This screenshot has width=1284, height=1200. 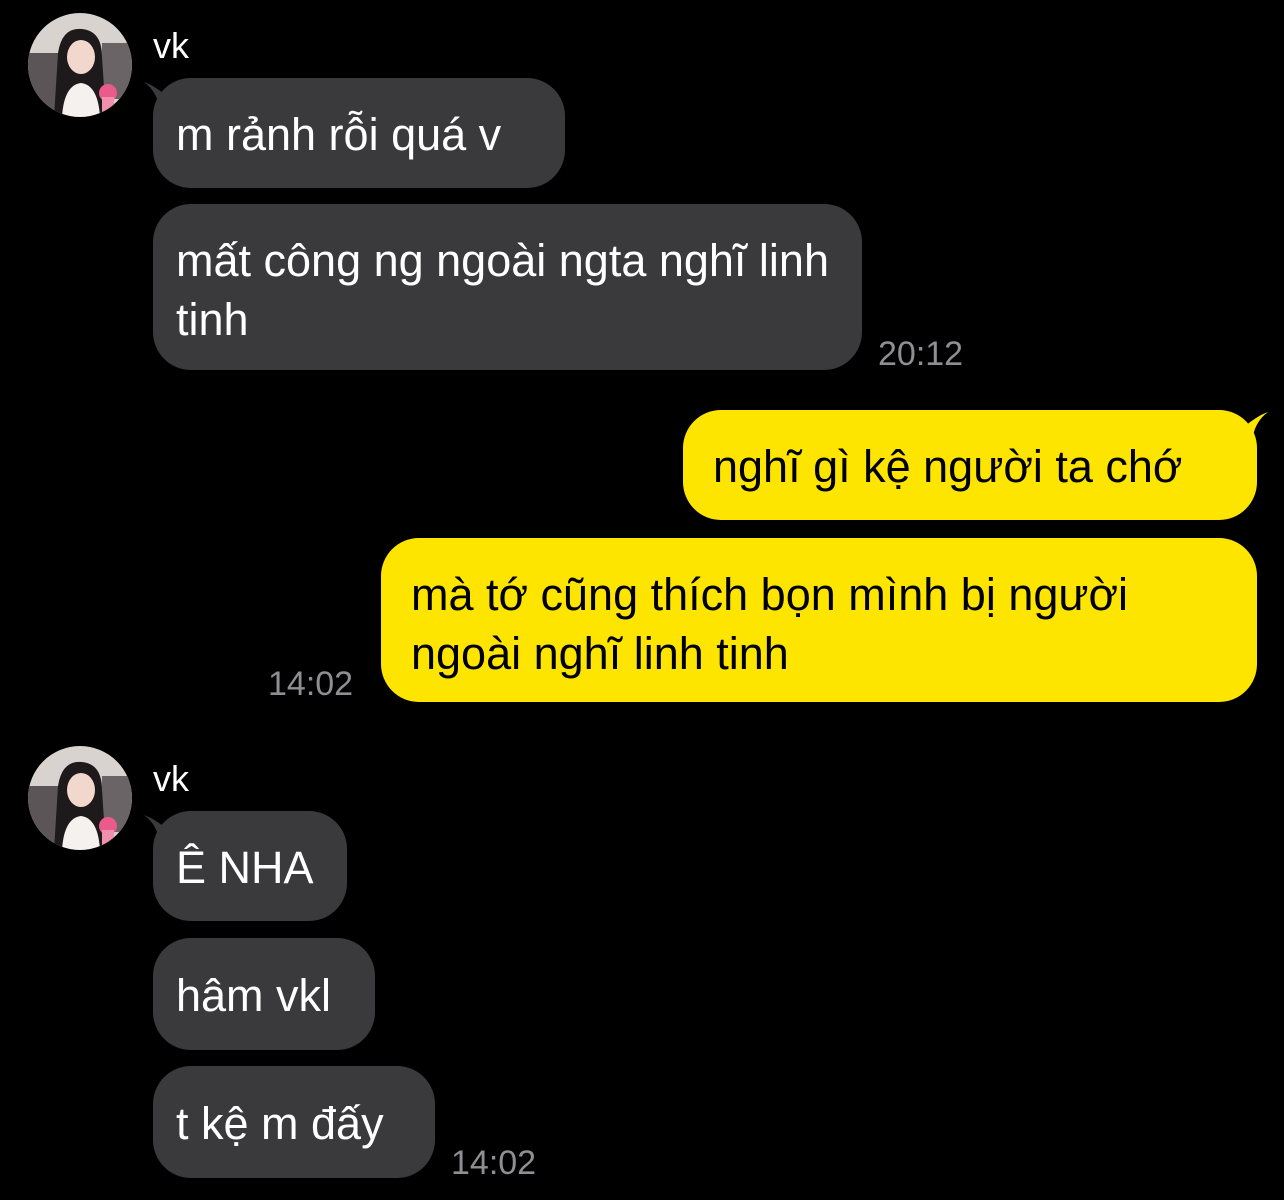 What do you see at coordinates (250, 866) in the screenshot?
I see `message-bubble-incoming: Ê NHA` at bounding box center [250, 866].